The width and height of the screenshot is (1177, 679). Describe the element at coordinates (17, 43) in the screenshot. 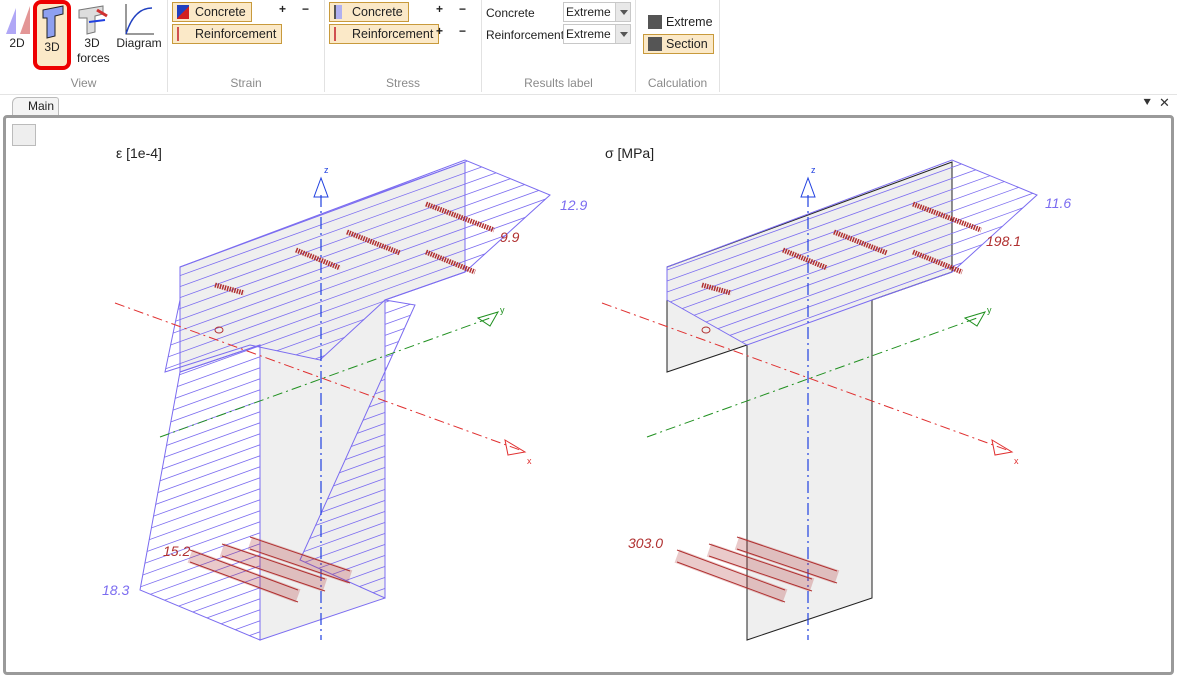

I see `label: 2D` at that location.